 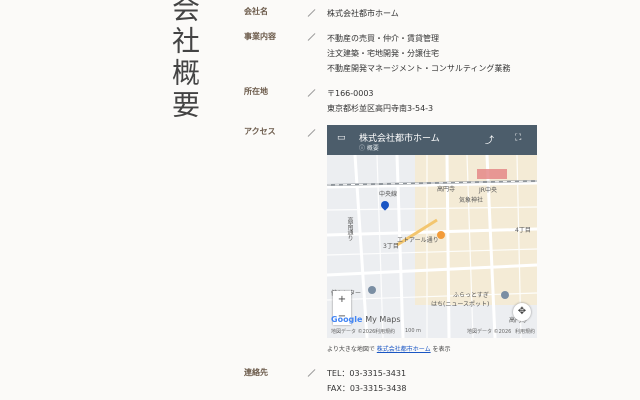 What do you see at coordinates (256, 91) in the screenshot?
I see `label-address: 所在地` at bounding box center [256, 91].